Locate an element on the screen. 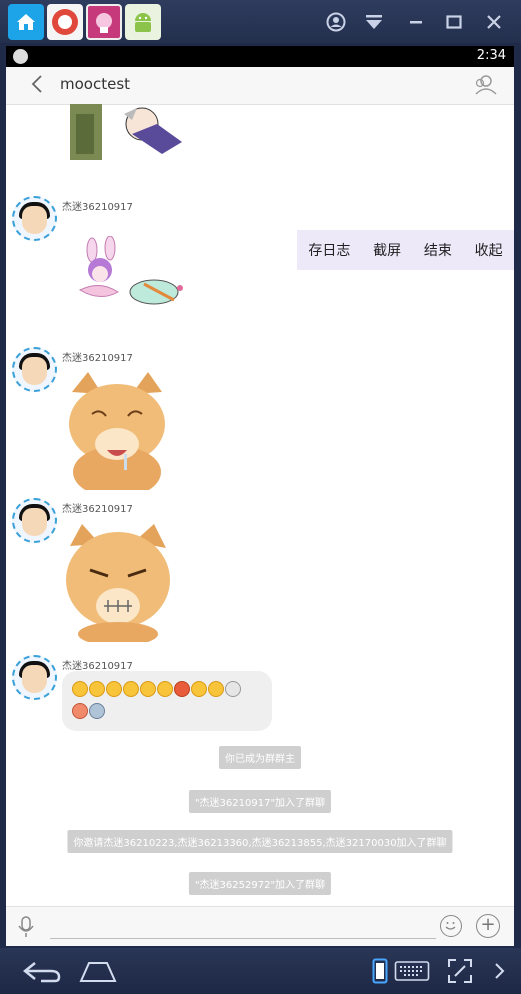  maximize-icon is located at coordinates (454, 22).